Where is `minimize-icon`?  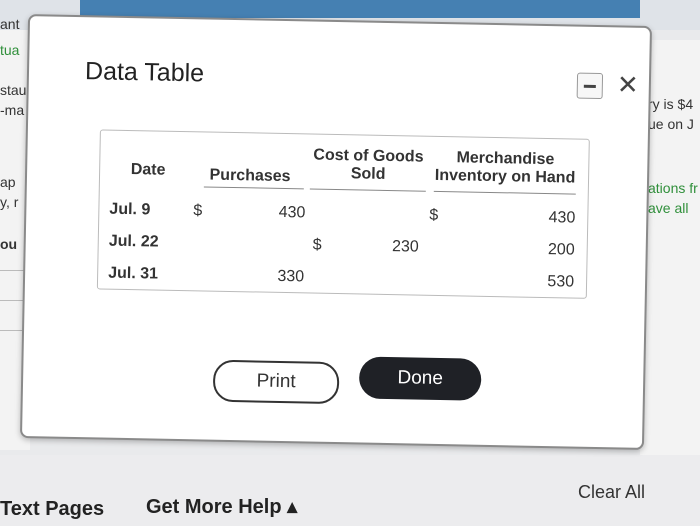
minimize-icon is located at coordinates (589, 86).